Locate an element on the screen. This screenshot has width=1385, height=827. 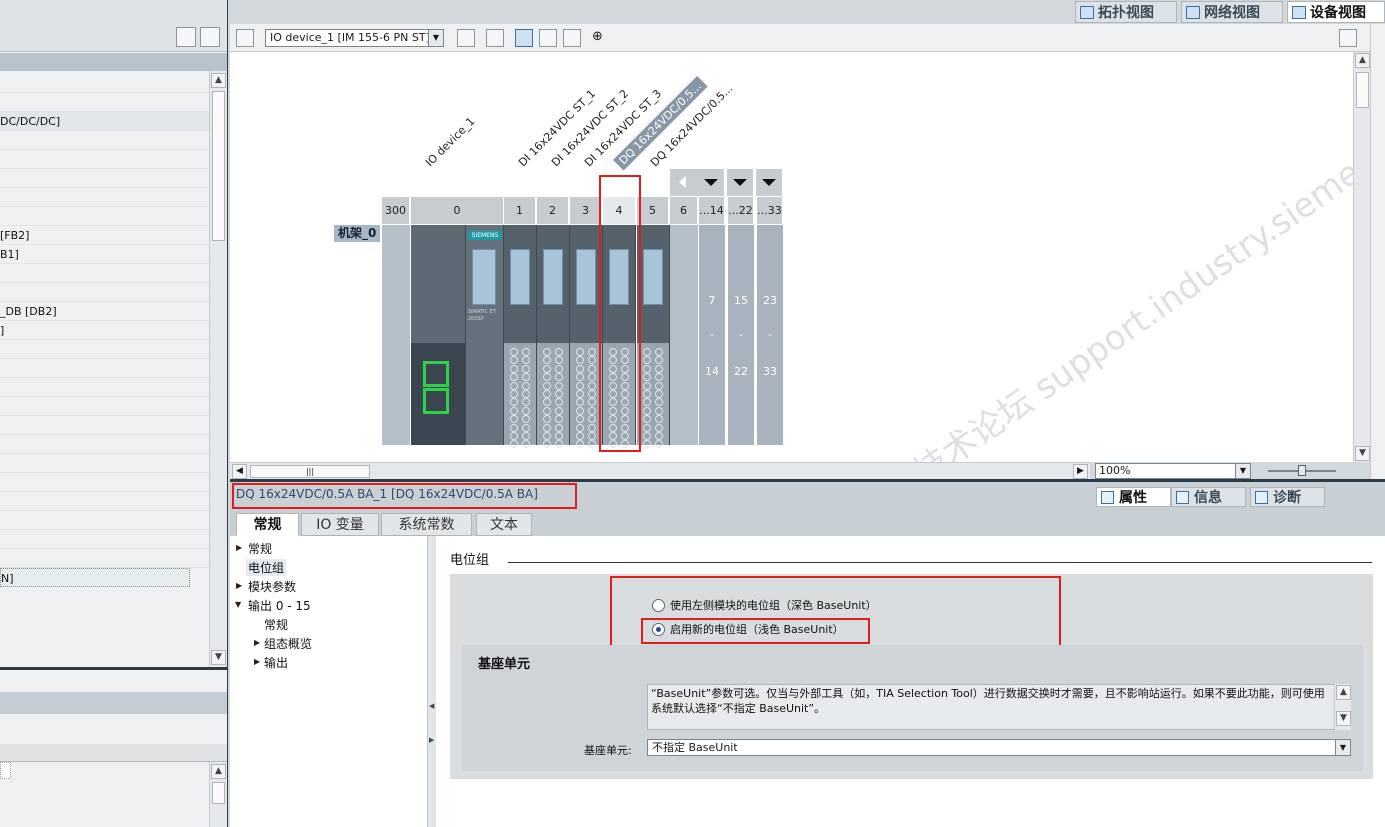
description-scrollbar: ▲ ▼ is located at coordinates (1342, 707).